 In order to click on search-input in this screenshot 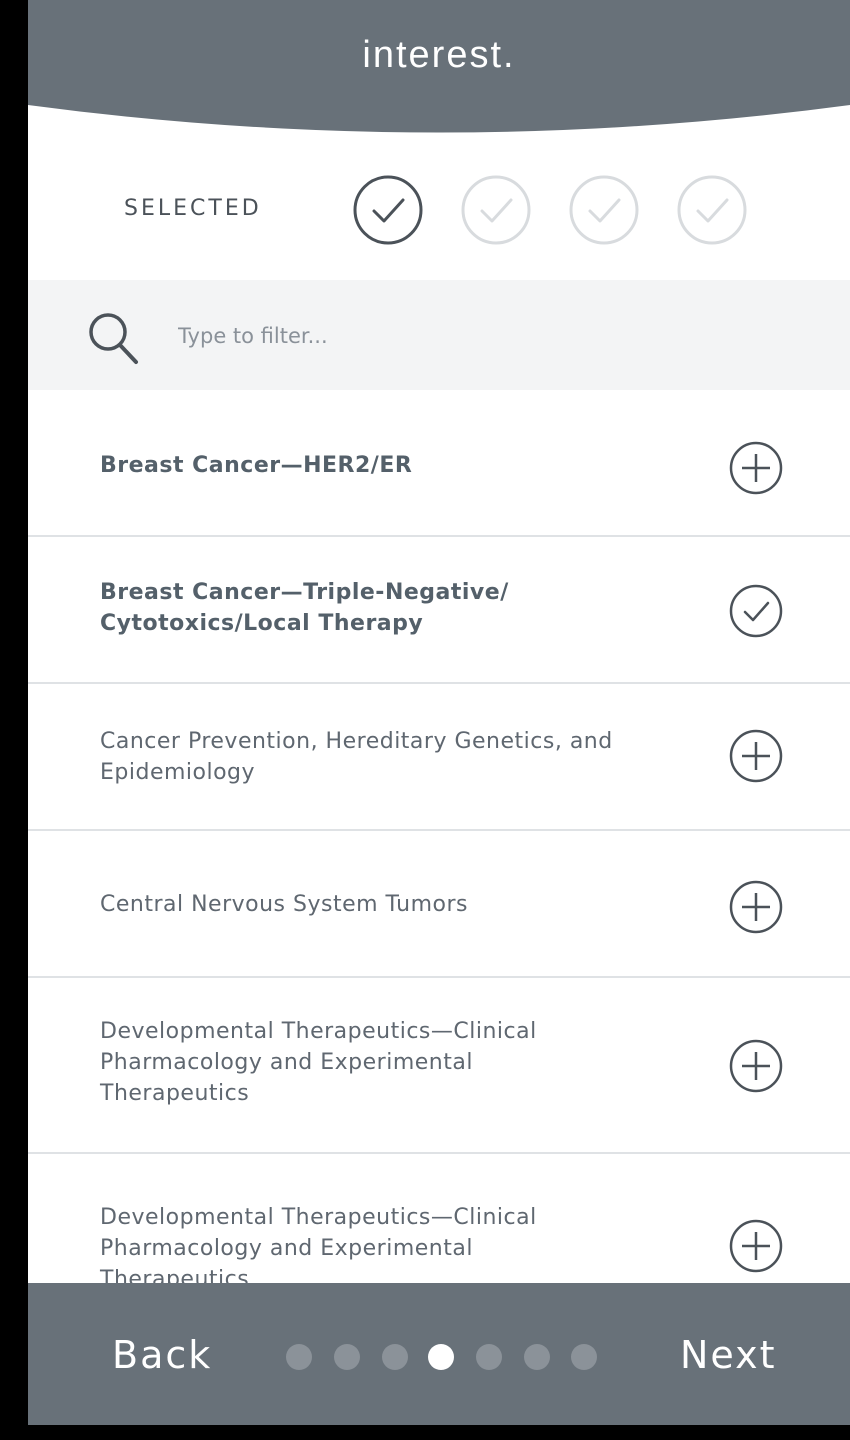, I will do `click(478, 336)`.